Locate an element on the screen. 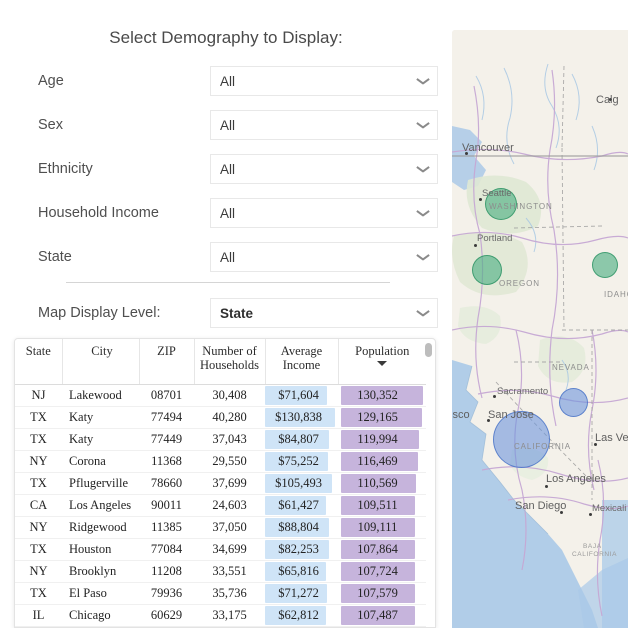 The height and width of the screenshot is (628, 628). column-header-state: State is located at coordinates (39, 362).